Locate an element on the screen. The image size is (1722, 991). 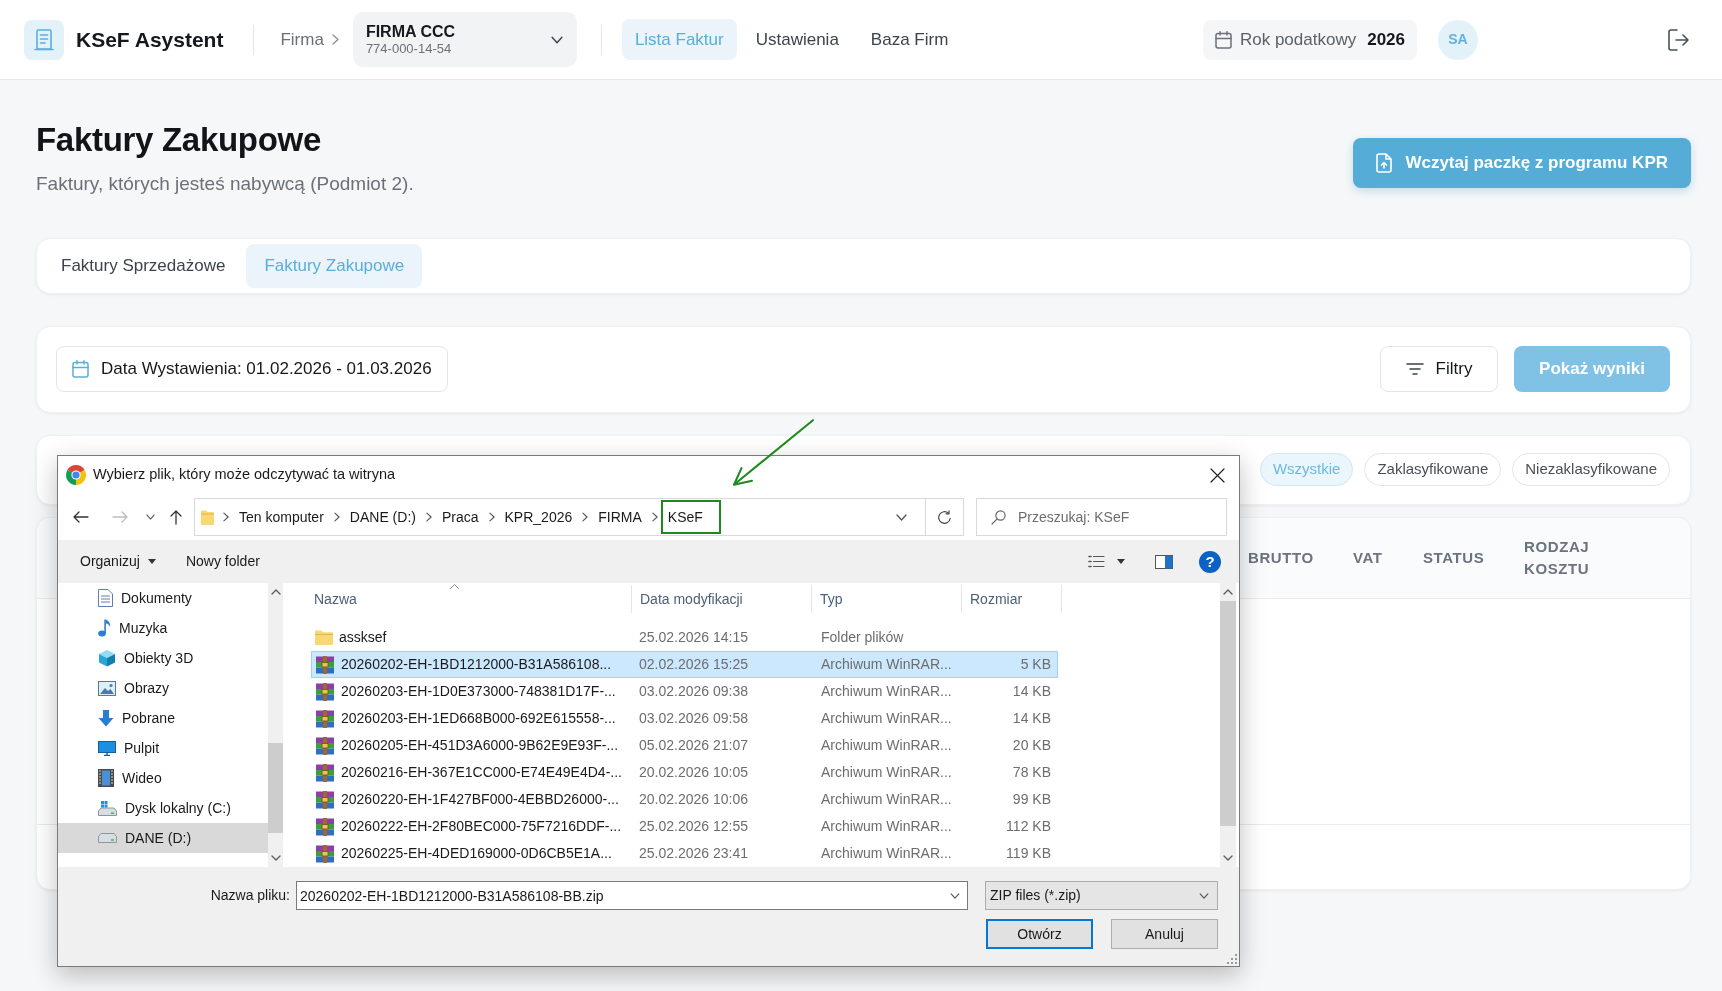
search-input: Przeszukaj: KSeF is located at coordinates (1122, 517).